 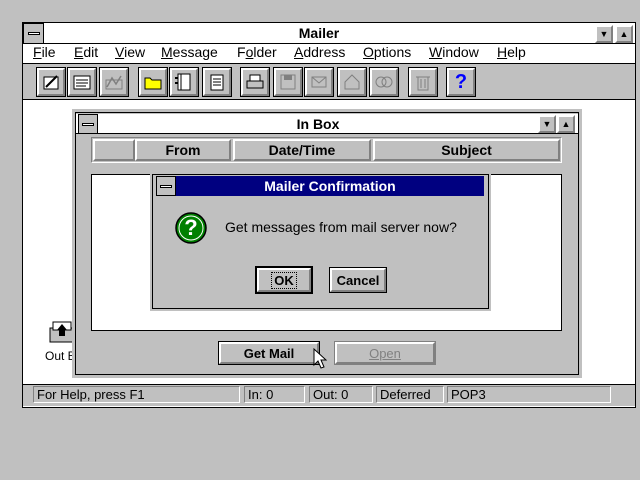 I want to click on status-in-count: In: 0, so click(x=274, y=394).